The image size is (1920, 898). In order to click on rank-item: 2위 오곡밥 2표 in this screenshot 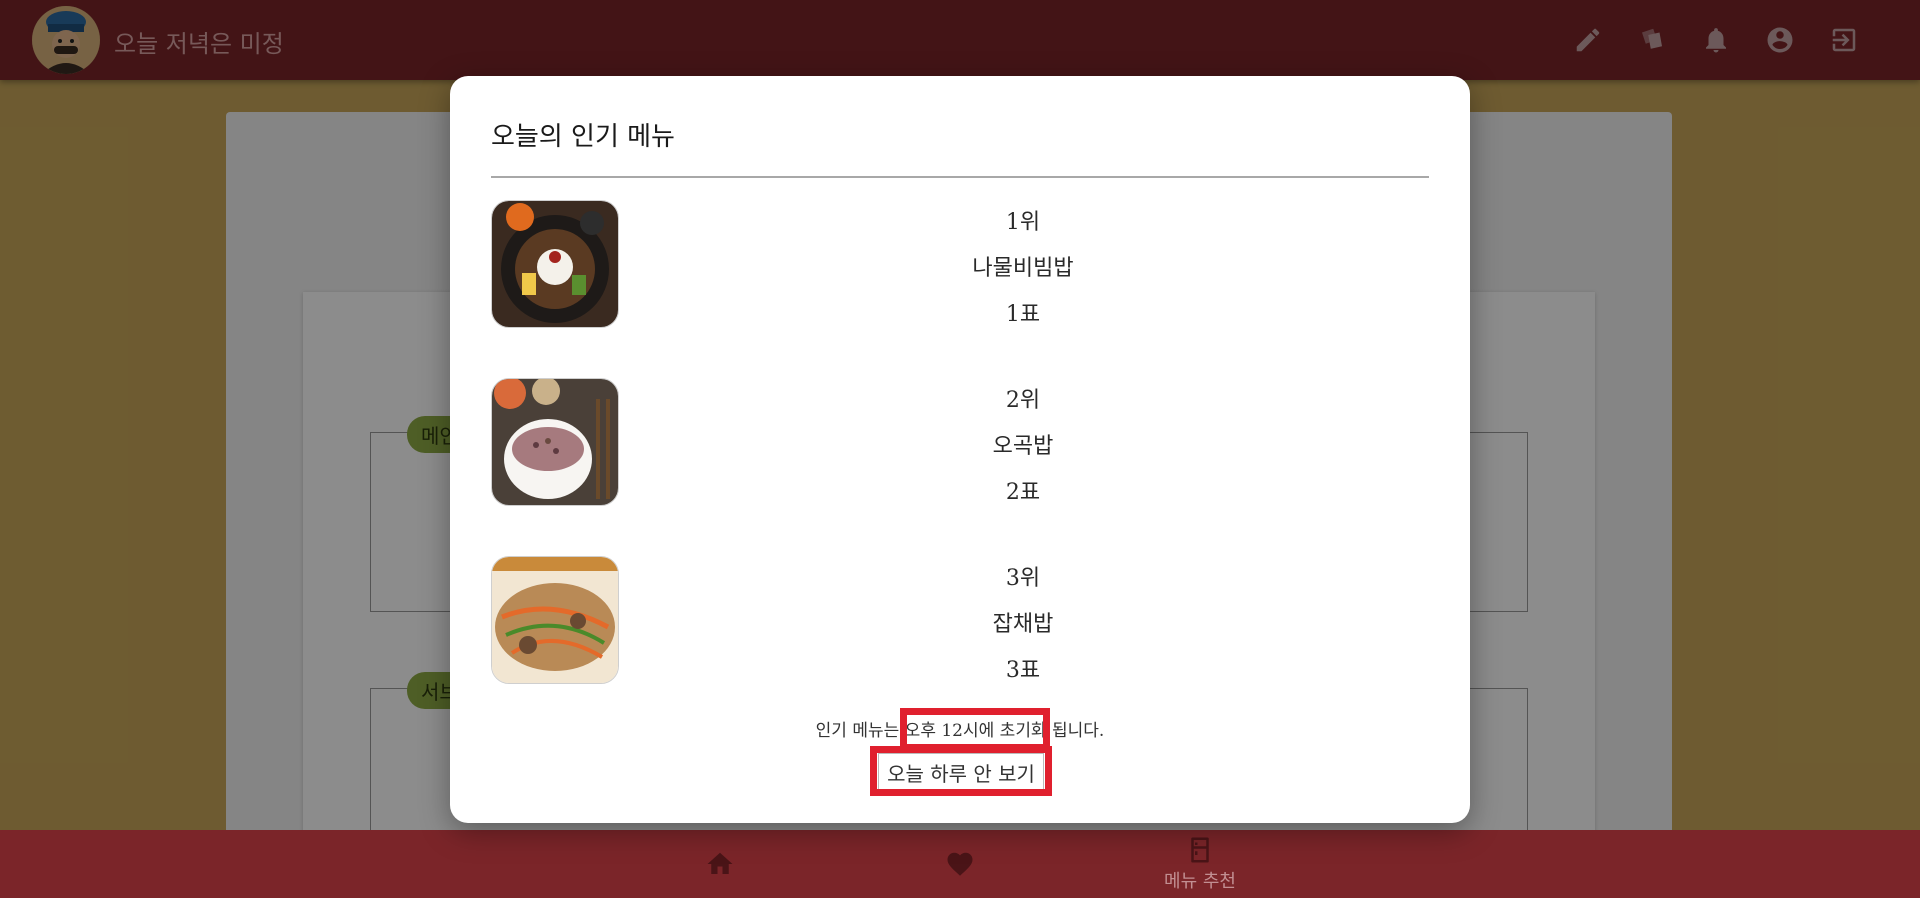, I will do `click(960, 442)`.